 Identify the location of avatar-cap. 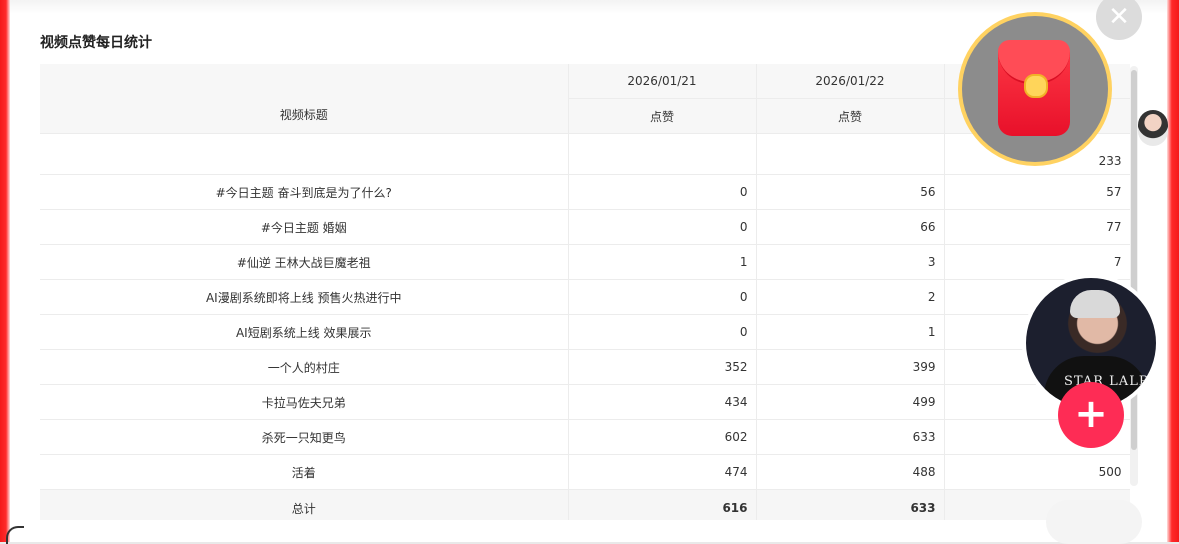
(1095, 304).